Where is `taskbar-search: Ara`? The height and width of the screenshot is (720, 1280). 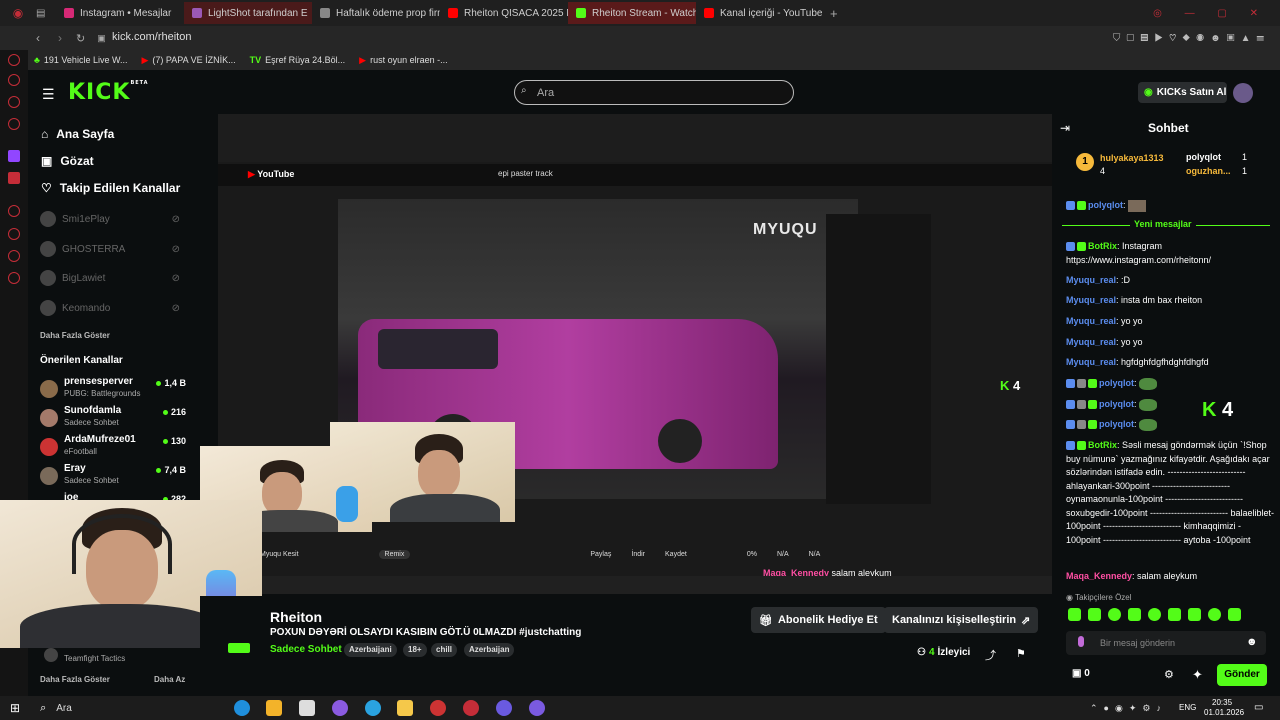 taskbar-search: Ara is located at coordinates (64, 708).